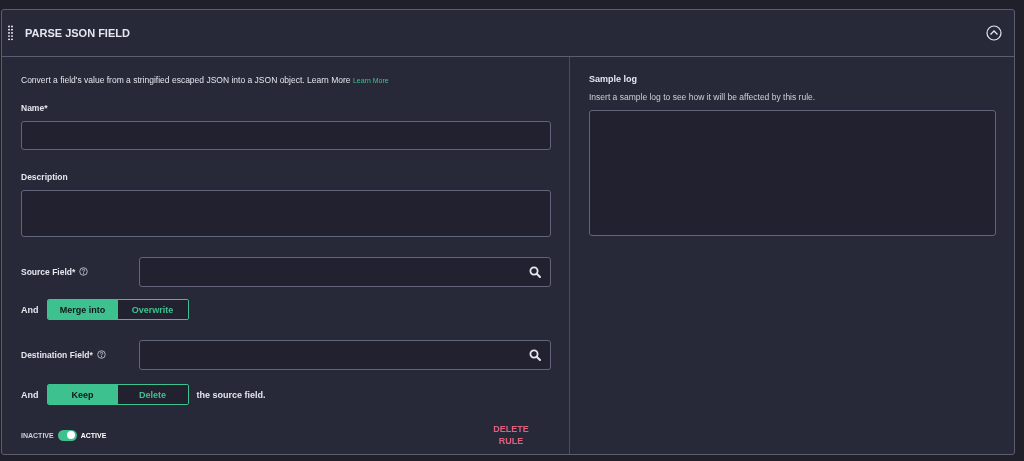 This screenshot has height=461, width=1024. I want to click on field-label: Destination Field*, so click(57, 355).